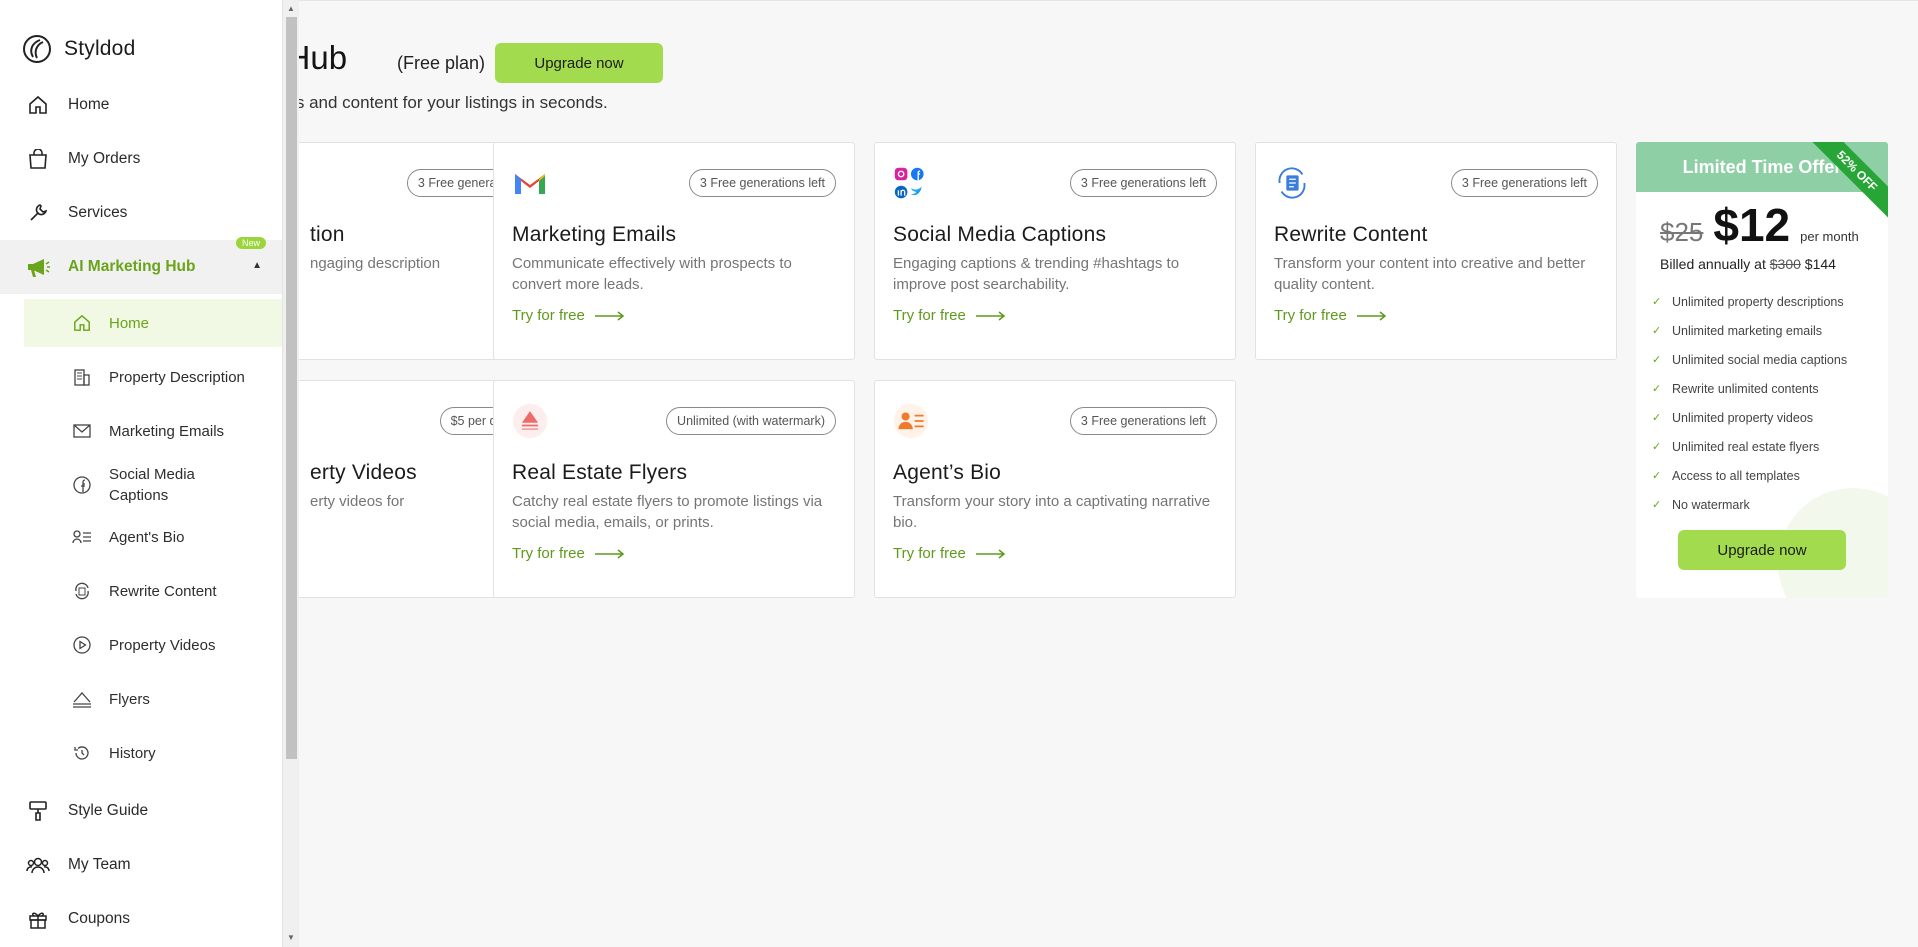 This screenshot has width=1918, height=947. I want to click on sidebar-subitem-label: Property Videos, so click(162, 645).